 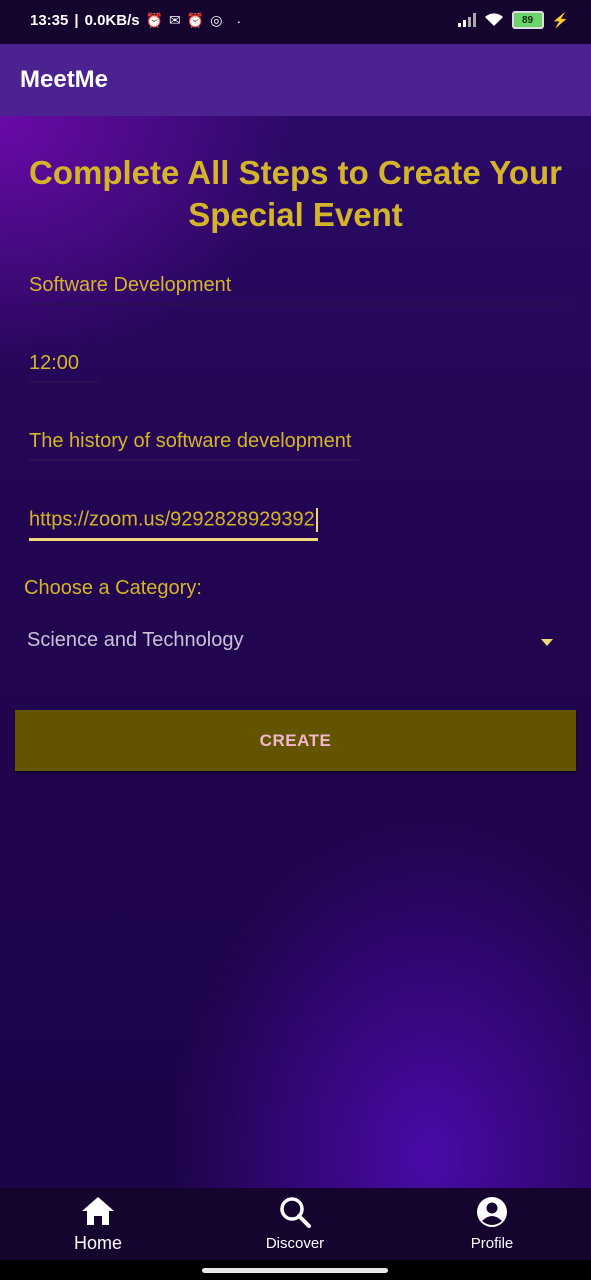 I want to click on category-selected: Science and Technology, so click(x=135, y=640).